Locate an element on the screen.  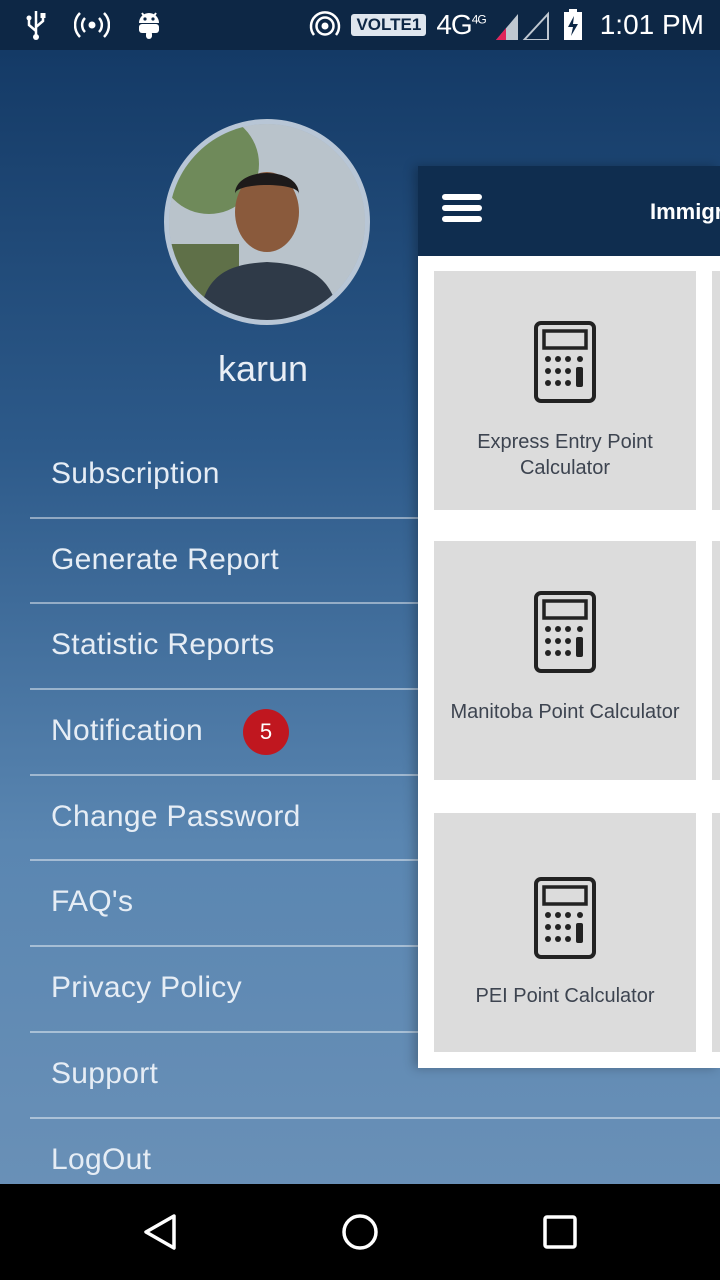
menu-item-label: Notification is located at coordinates (127, 731).